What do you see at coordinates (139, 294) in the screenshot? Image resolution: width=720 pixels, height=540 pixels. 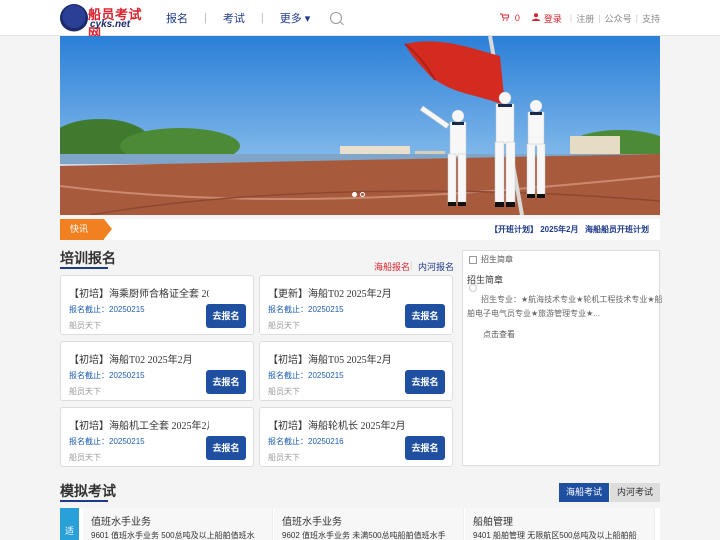 I see `course-title: 【初培】海乘厨师合格证全套 202` at bounding box center [139, 294].